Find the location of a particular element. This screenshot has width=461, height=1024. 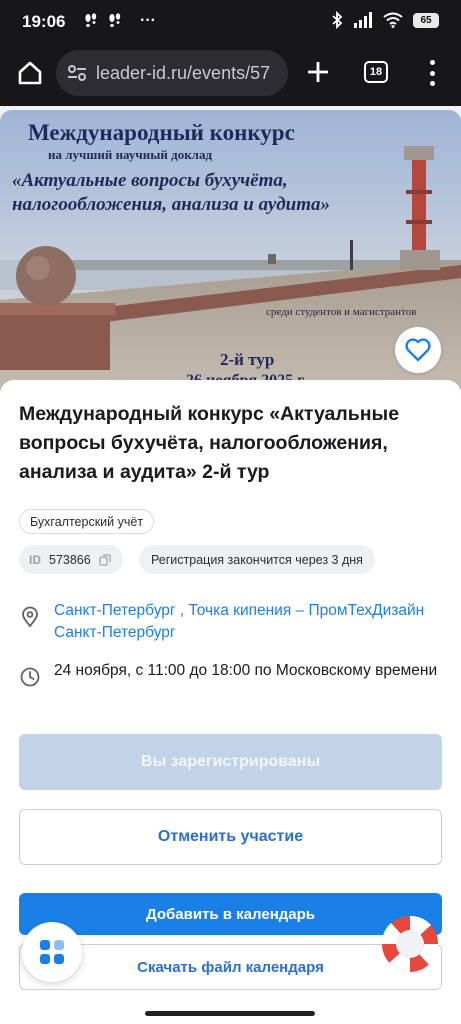

wifi-icon is located at coordinates (393, 20).